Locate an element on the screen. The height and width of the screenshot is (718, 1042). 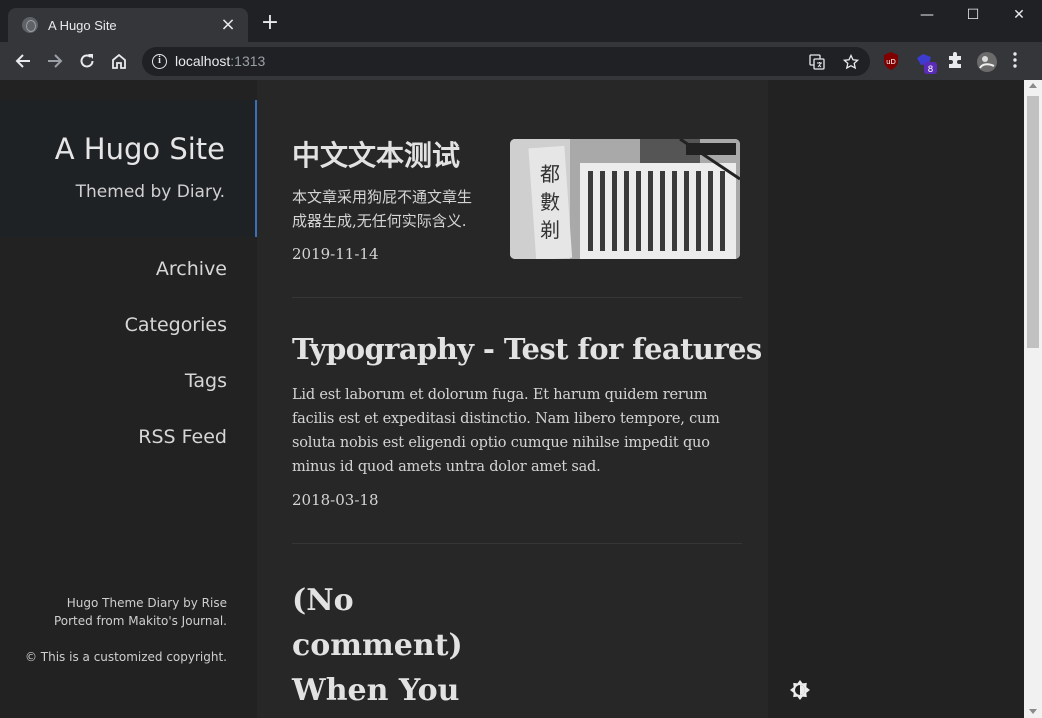
svg-text: 8 is located at coordinates (931, 70).